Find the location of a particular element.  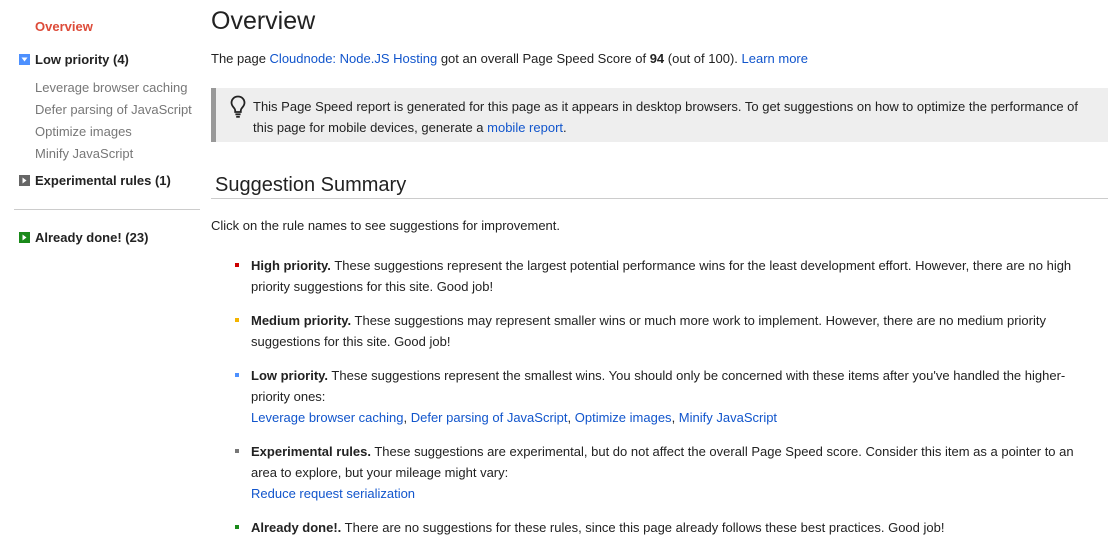

note-end: . is located at coordinates (565, 127).